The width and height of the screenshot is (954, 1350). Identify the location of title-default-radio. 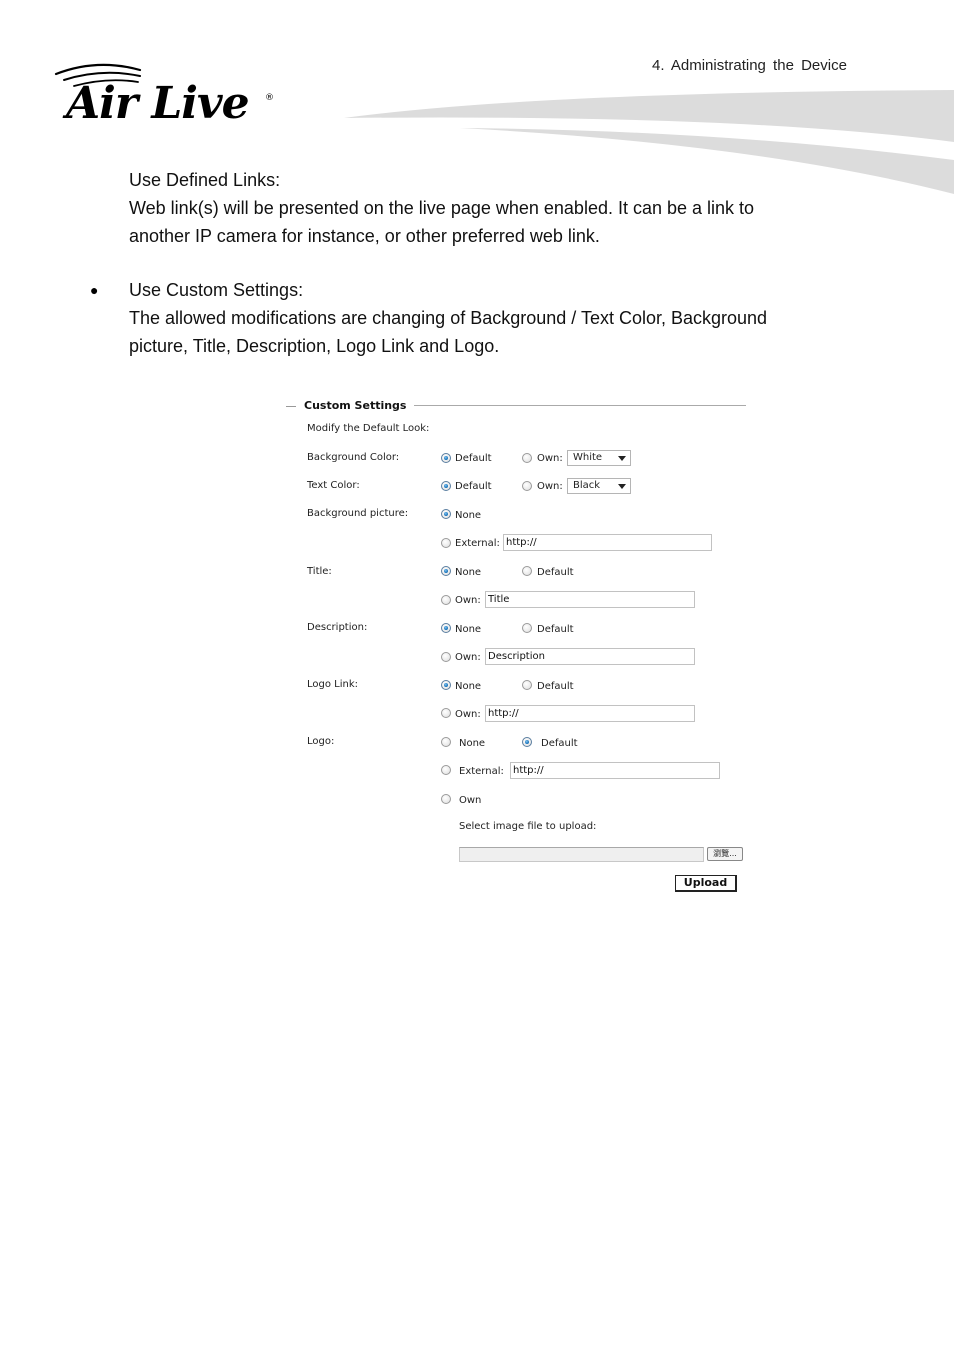
(527, 571).